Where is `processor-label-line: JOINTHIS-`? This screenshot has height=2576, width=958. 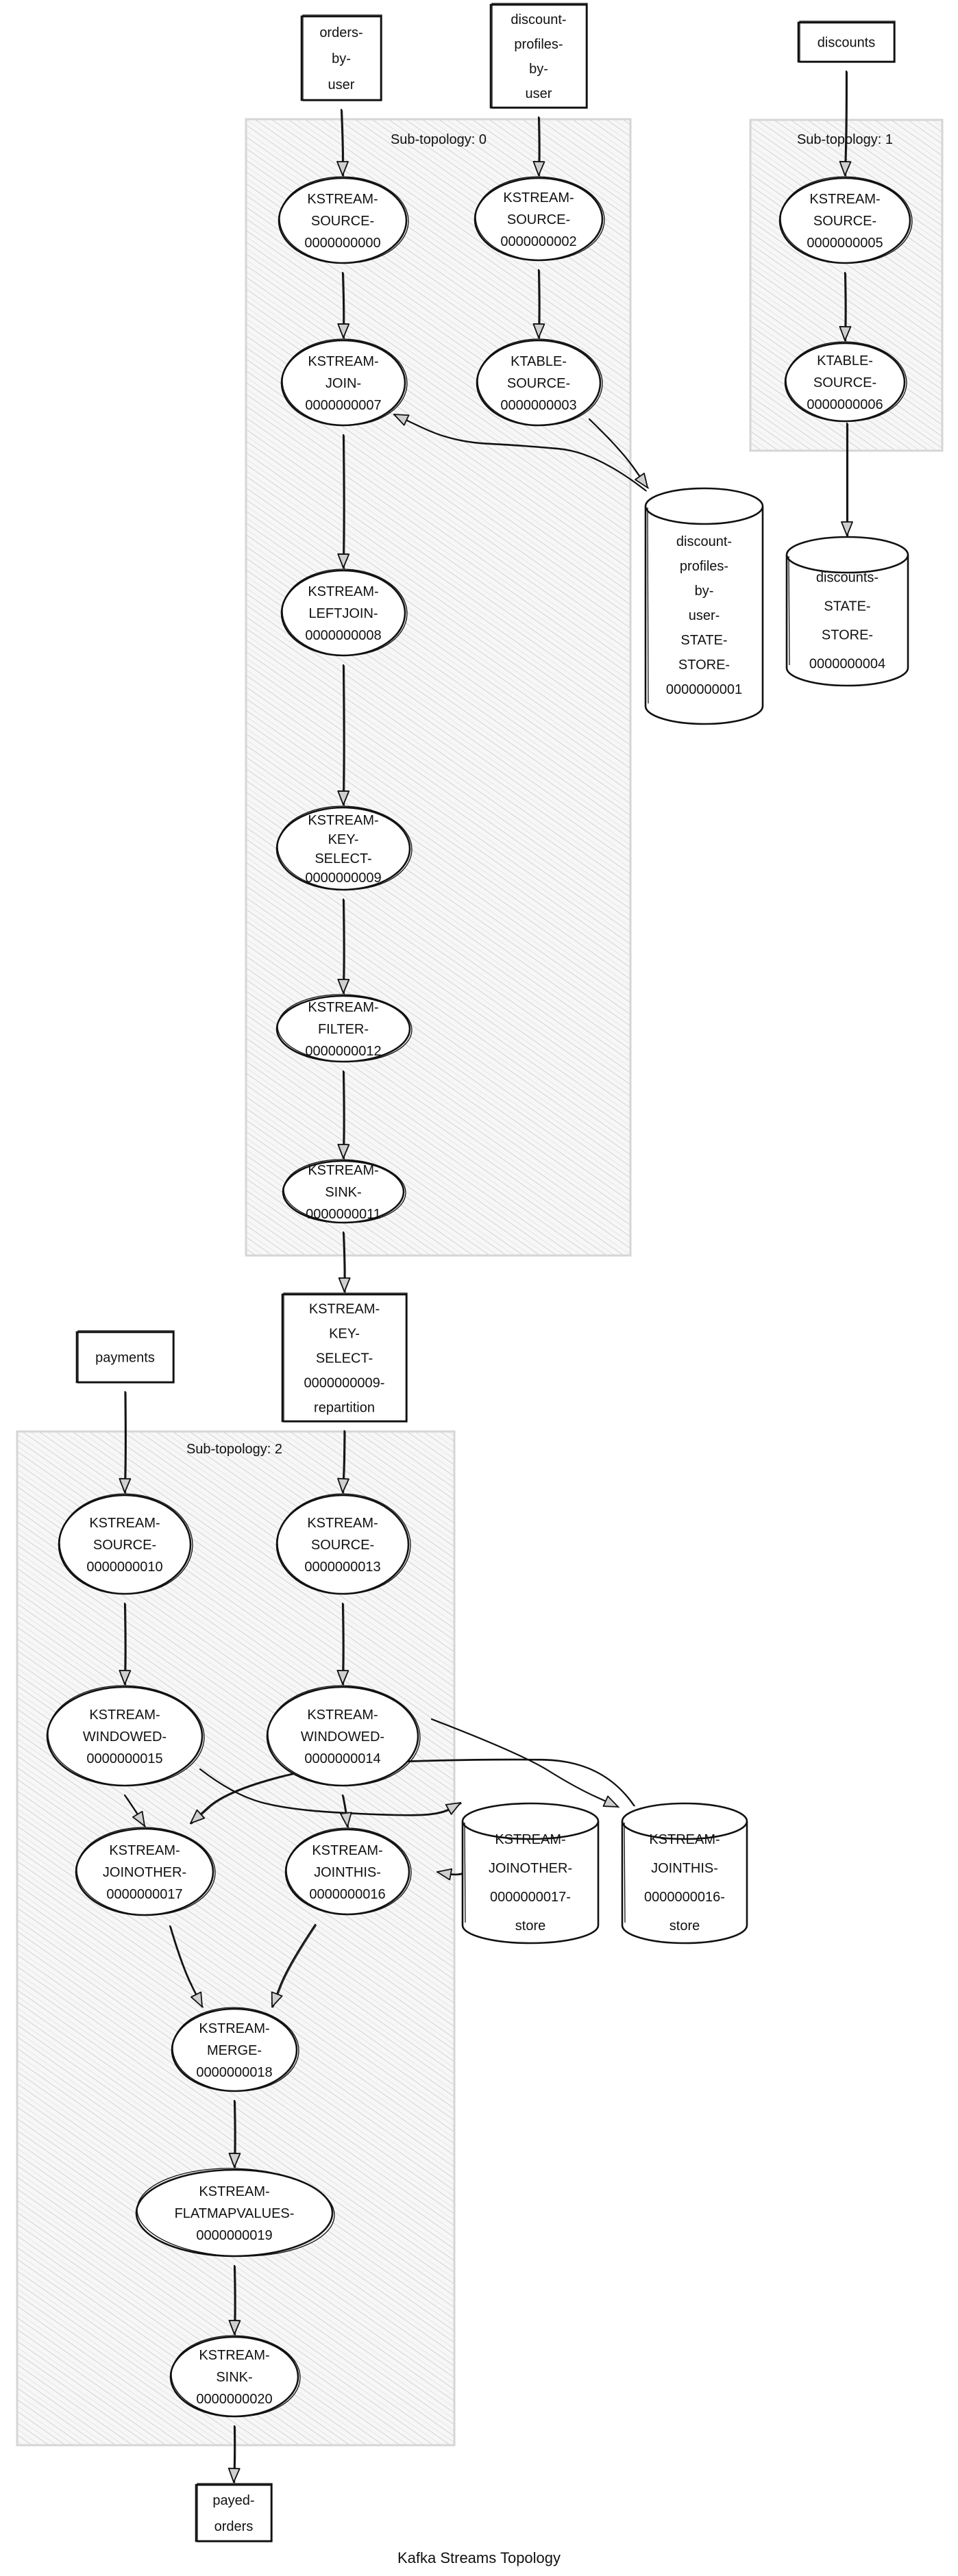
processor-label-line: JOINTHIS- is located at coordinates (348, 1872).